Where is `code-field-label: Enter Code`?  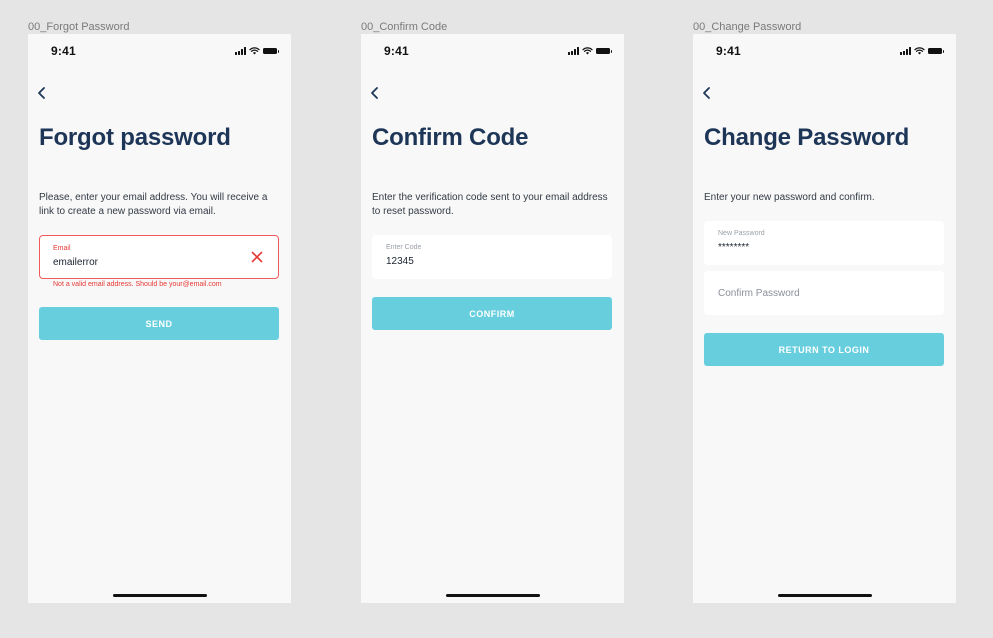 code-field-label: Enter Code is located at coordinates (404, 247).